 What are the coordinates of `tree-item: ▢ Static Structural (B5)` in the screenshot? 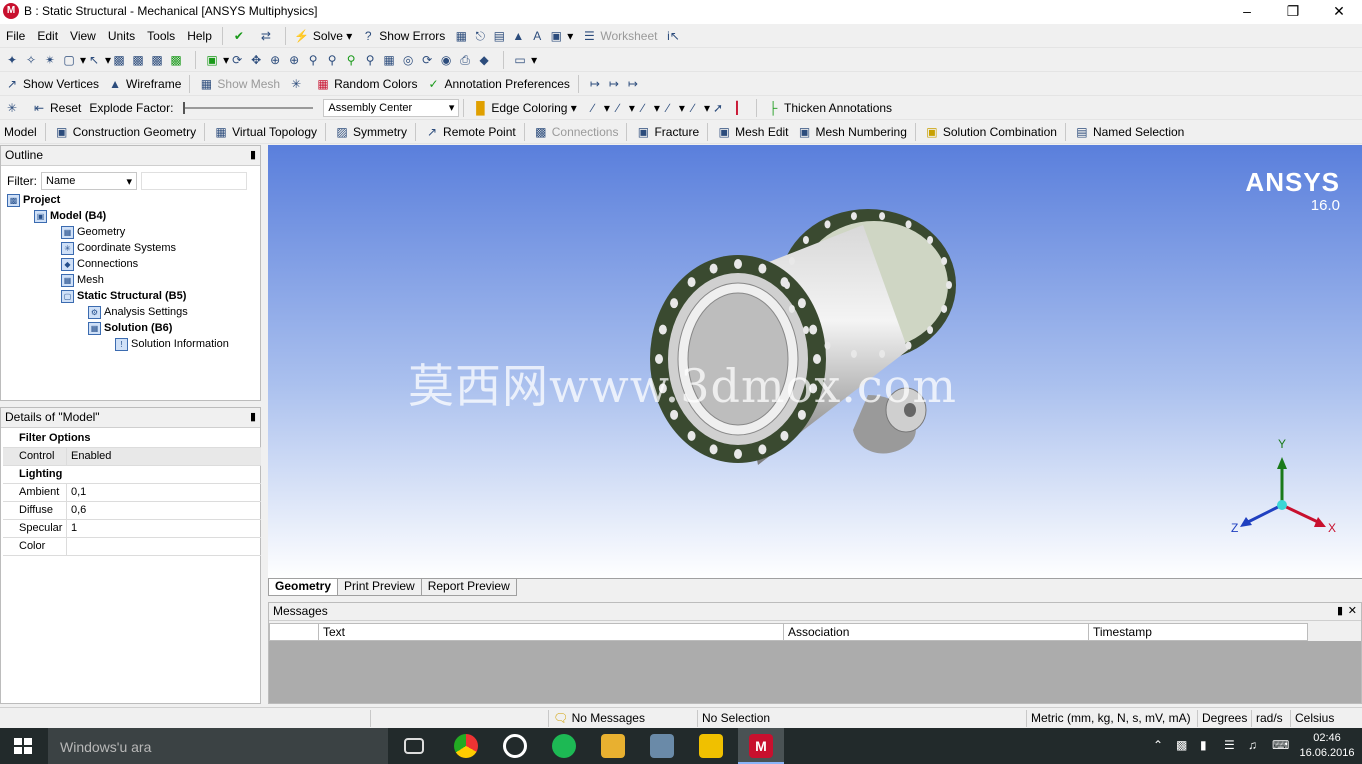 It's located at (123, 296).